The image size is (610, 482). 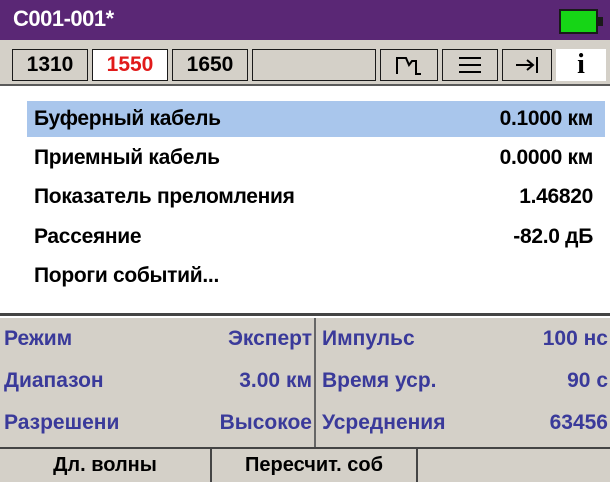 What do you see at coordinates (546, 118) in the screenshot?
I see `param-value: 0.1000 км` at bounding box center [546, 118].